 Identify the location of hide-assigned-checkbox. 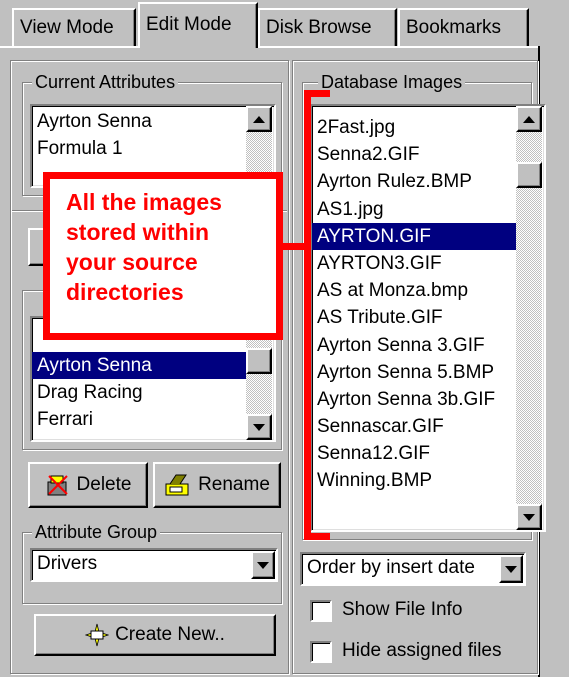
(321, 652).